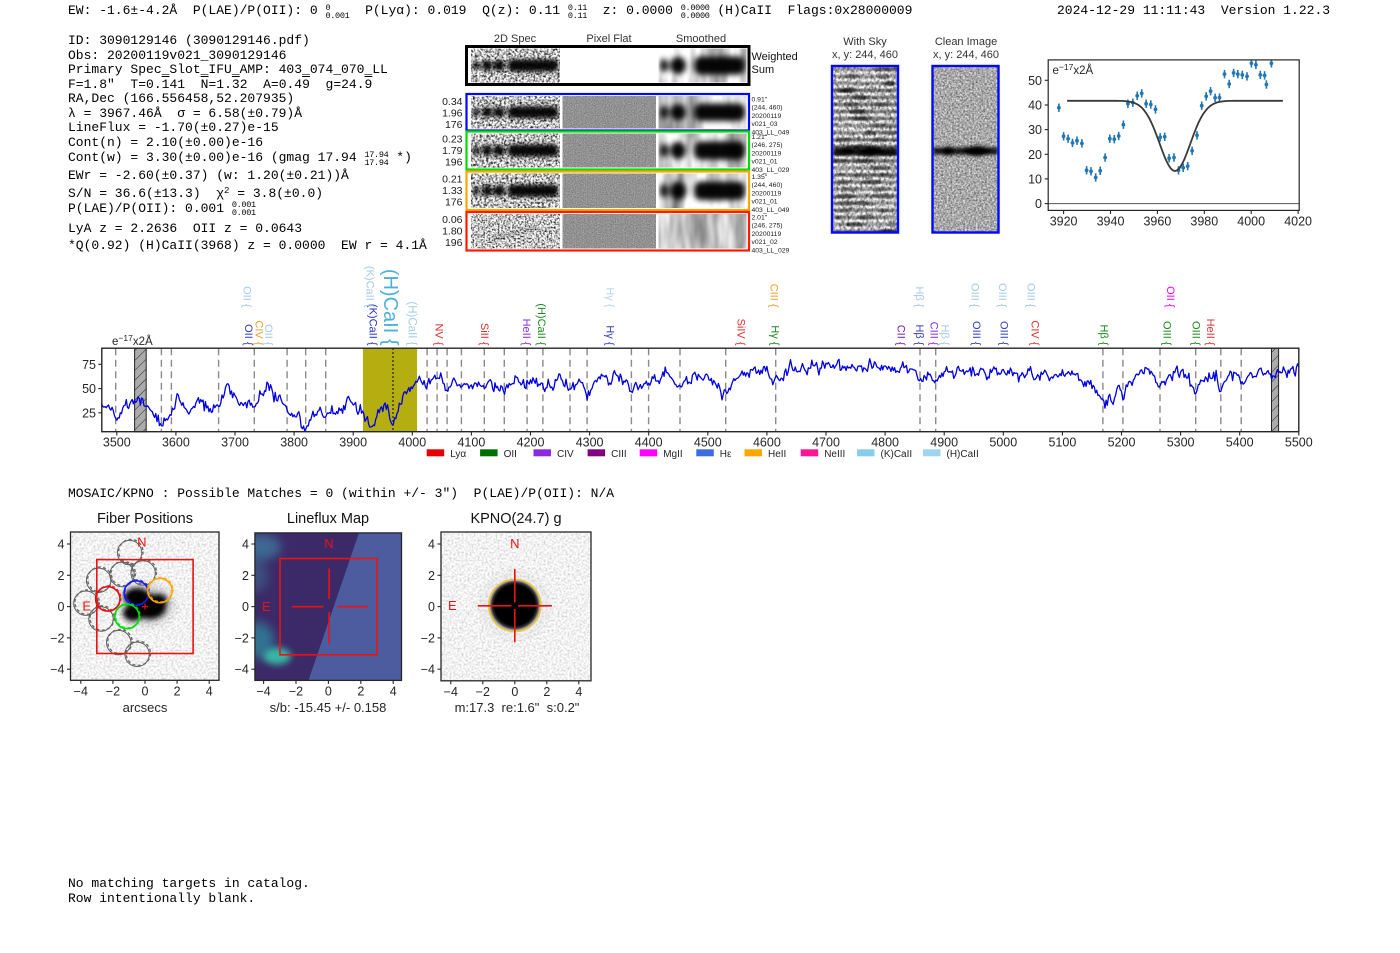  What do you see at coordinates (526, 332) in the screenshot?
I see `svg-text: HeII {` at bounding box center [526, 332].